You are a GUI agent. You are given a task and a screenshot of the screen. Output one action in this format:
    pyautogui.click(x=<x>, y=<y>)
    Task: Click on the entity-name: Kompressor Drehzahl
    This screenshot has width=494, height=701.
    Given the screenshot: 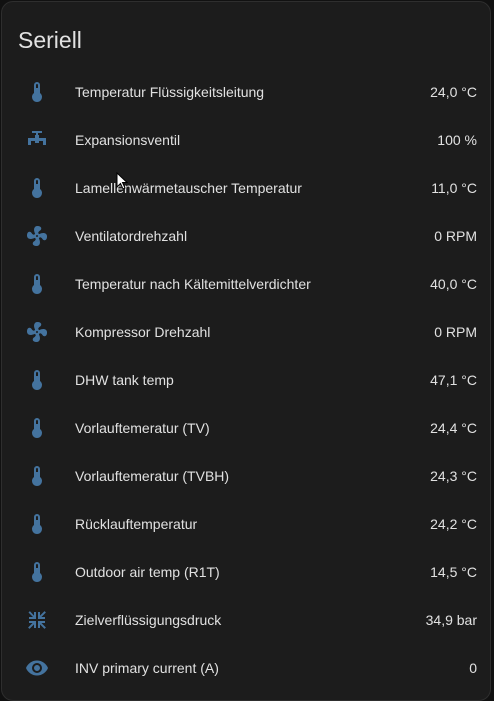 What is the action you would take?
    pyautogui.click(x=143, y=332)
    